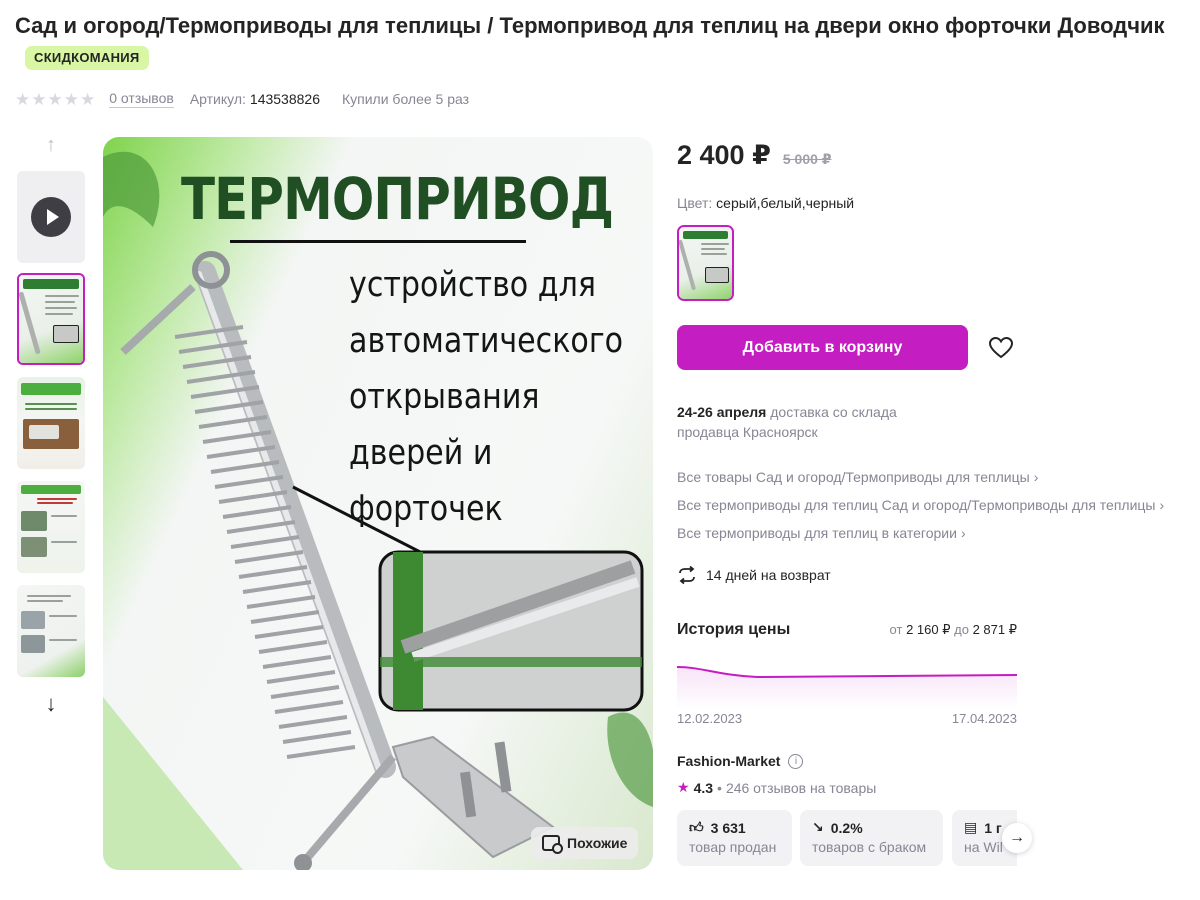  Describe the element at coordinates (994, 629) in the screenshot. I see `range-to: 2 871 ₽` at that location.